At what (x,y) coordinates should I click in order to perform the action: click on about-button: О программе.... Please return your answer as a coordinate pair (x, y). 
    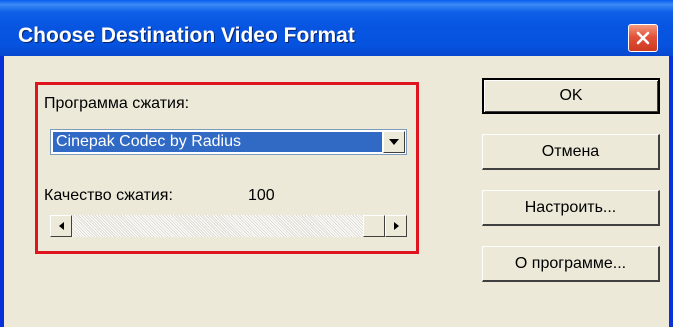
    Looking at the image, I should click on (571, 264).